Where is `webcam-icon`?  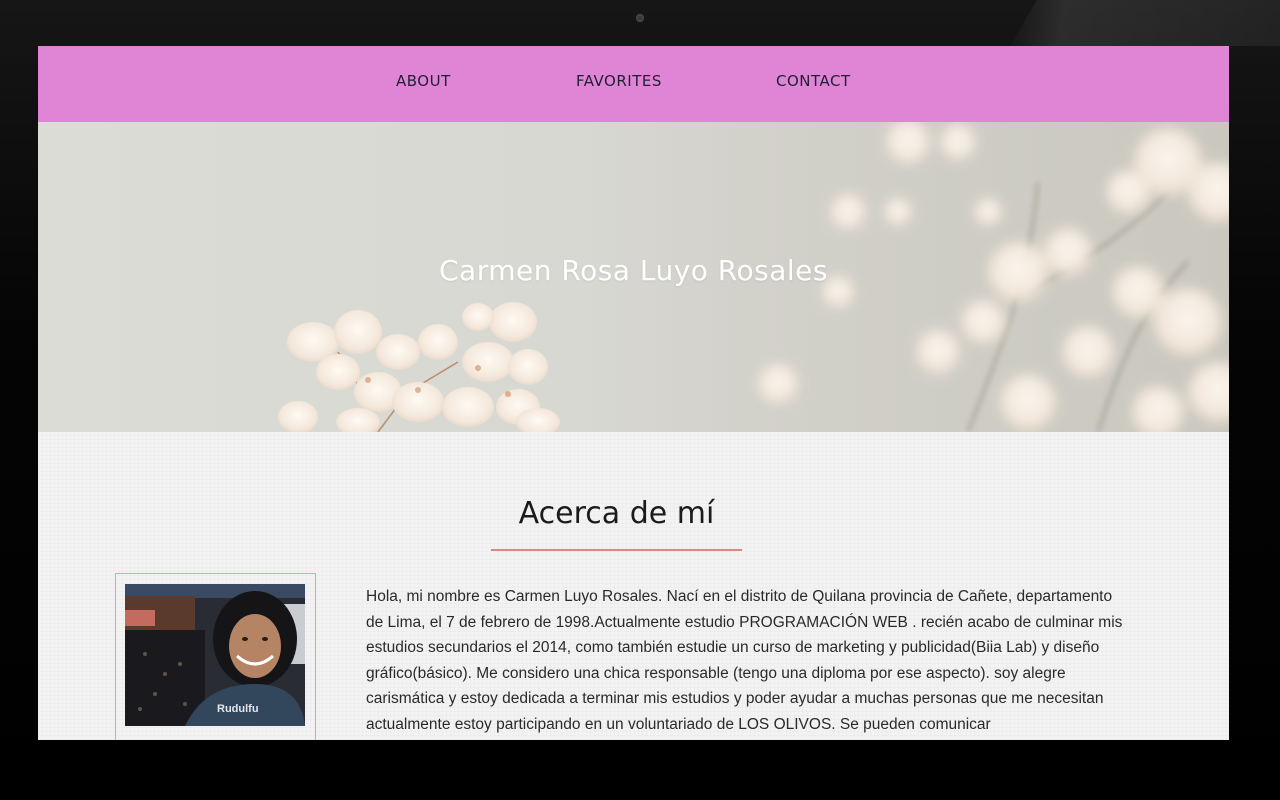 webcam-icon is located at coordinates (640, 18).